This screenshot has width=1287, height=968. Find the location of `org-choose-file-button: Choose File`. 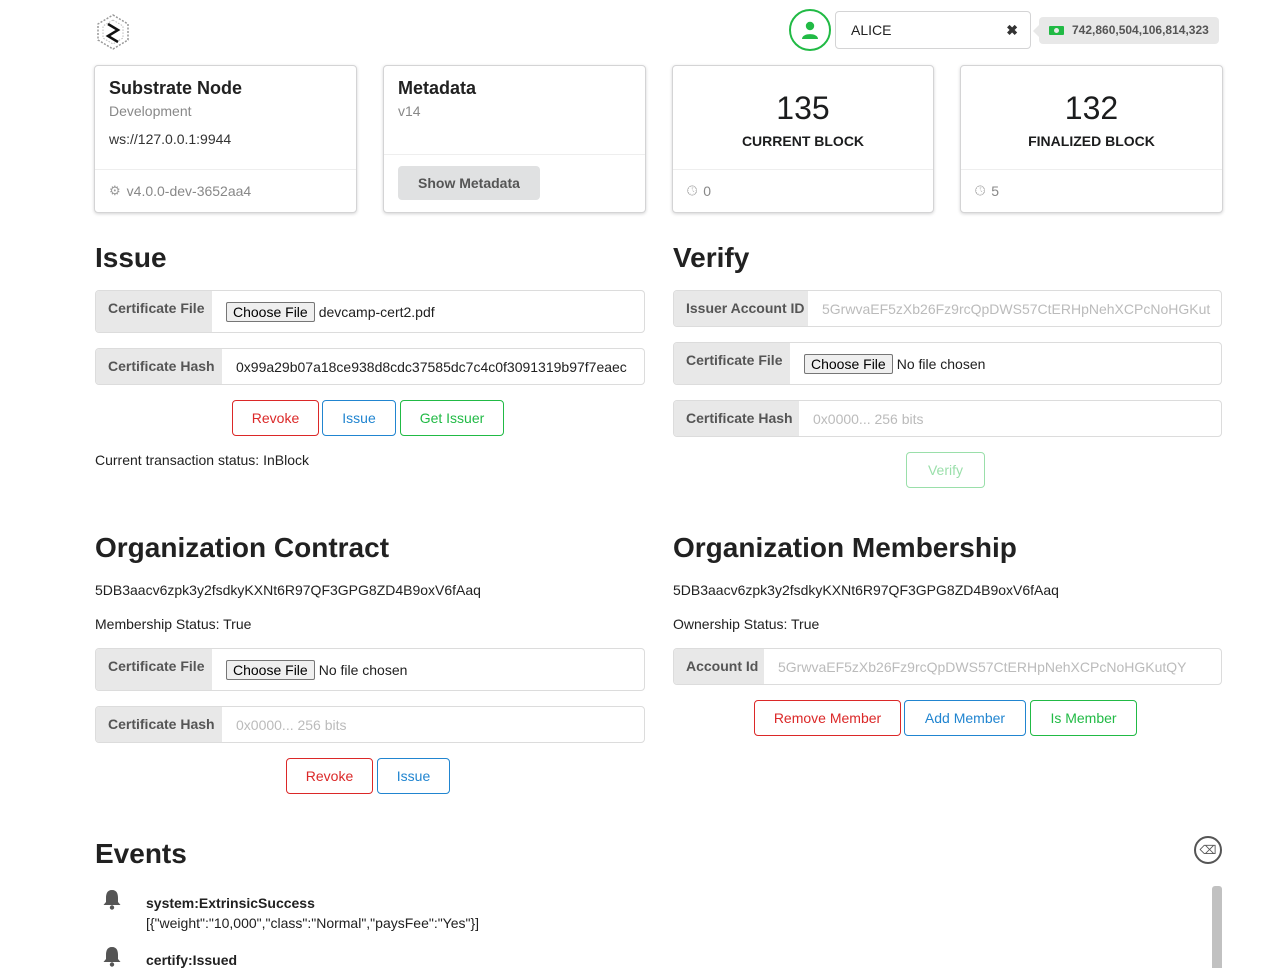

org-choose-file-button: Choose File is located at coordinates (270, 669).